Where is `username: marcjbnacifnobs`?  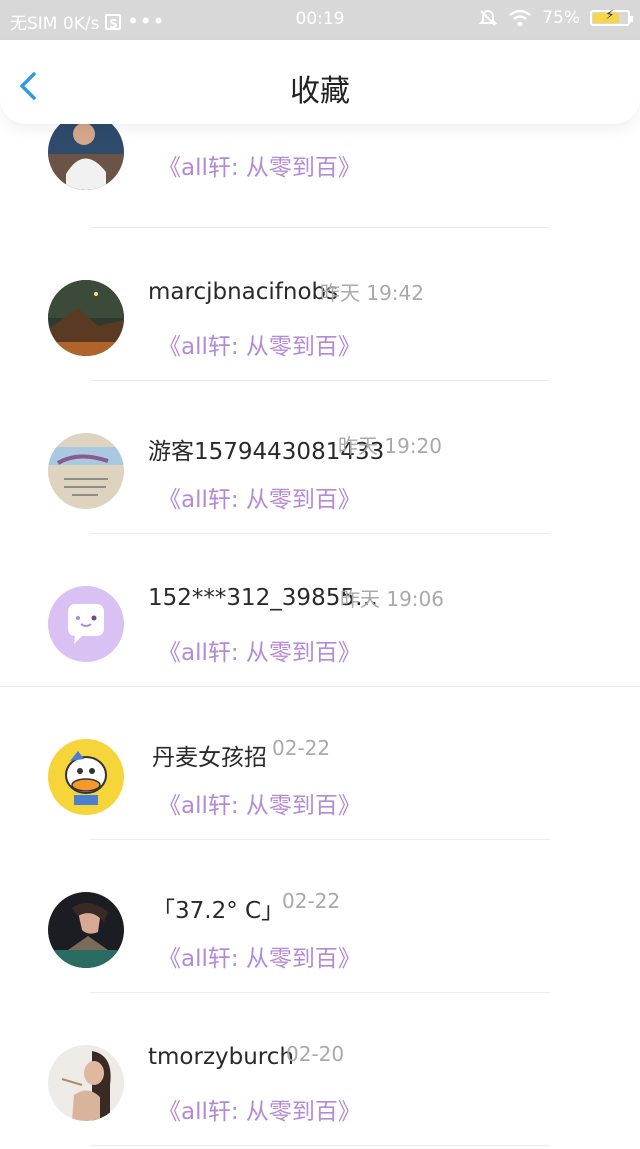 username: marcjbnacifnobs is located at coordinates (243, 292).